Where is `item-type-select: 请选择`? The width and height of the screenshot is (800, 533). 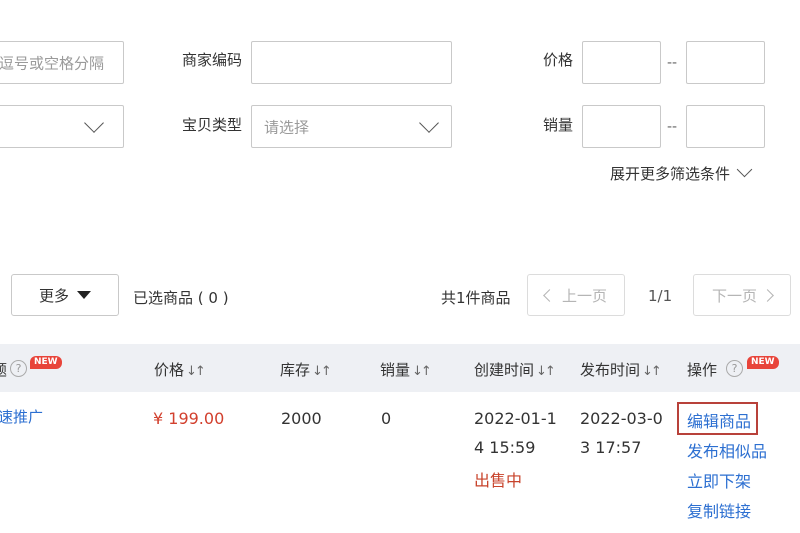
item-type-select: 请选择 is located at coordinates (351, 126).